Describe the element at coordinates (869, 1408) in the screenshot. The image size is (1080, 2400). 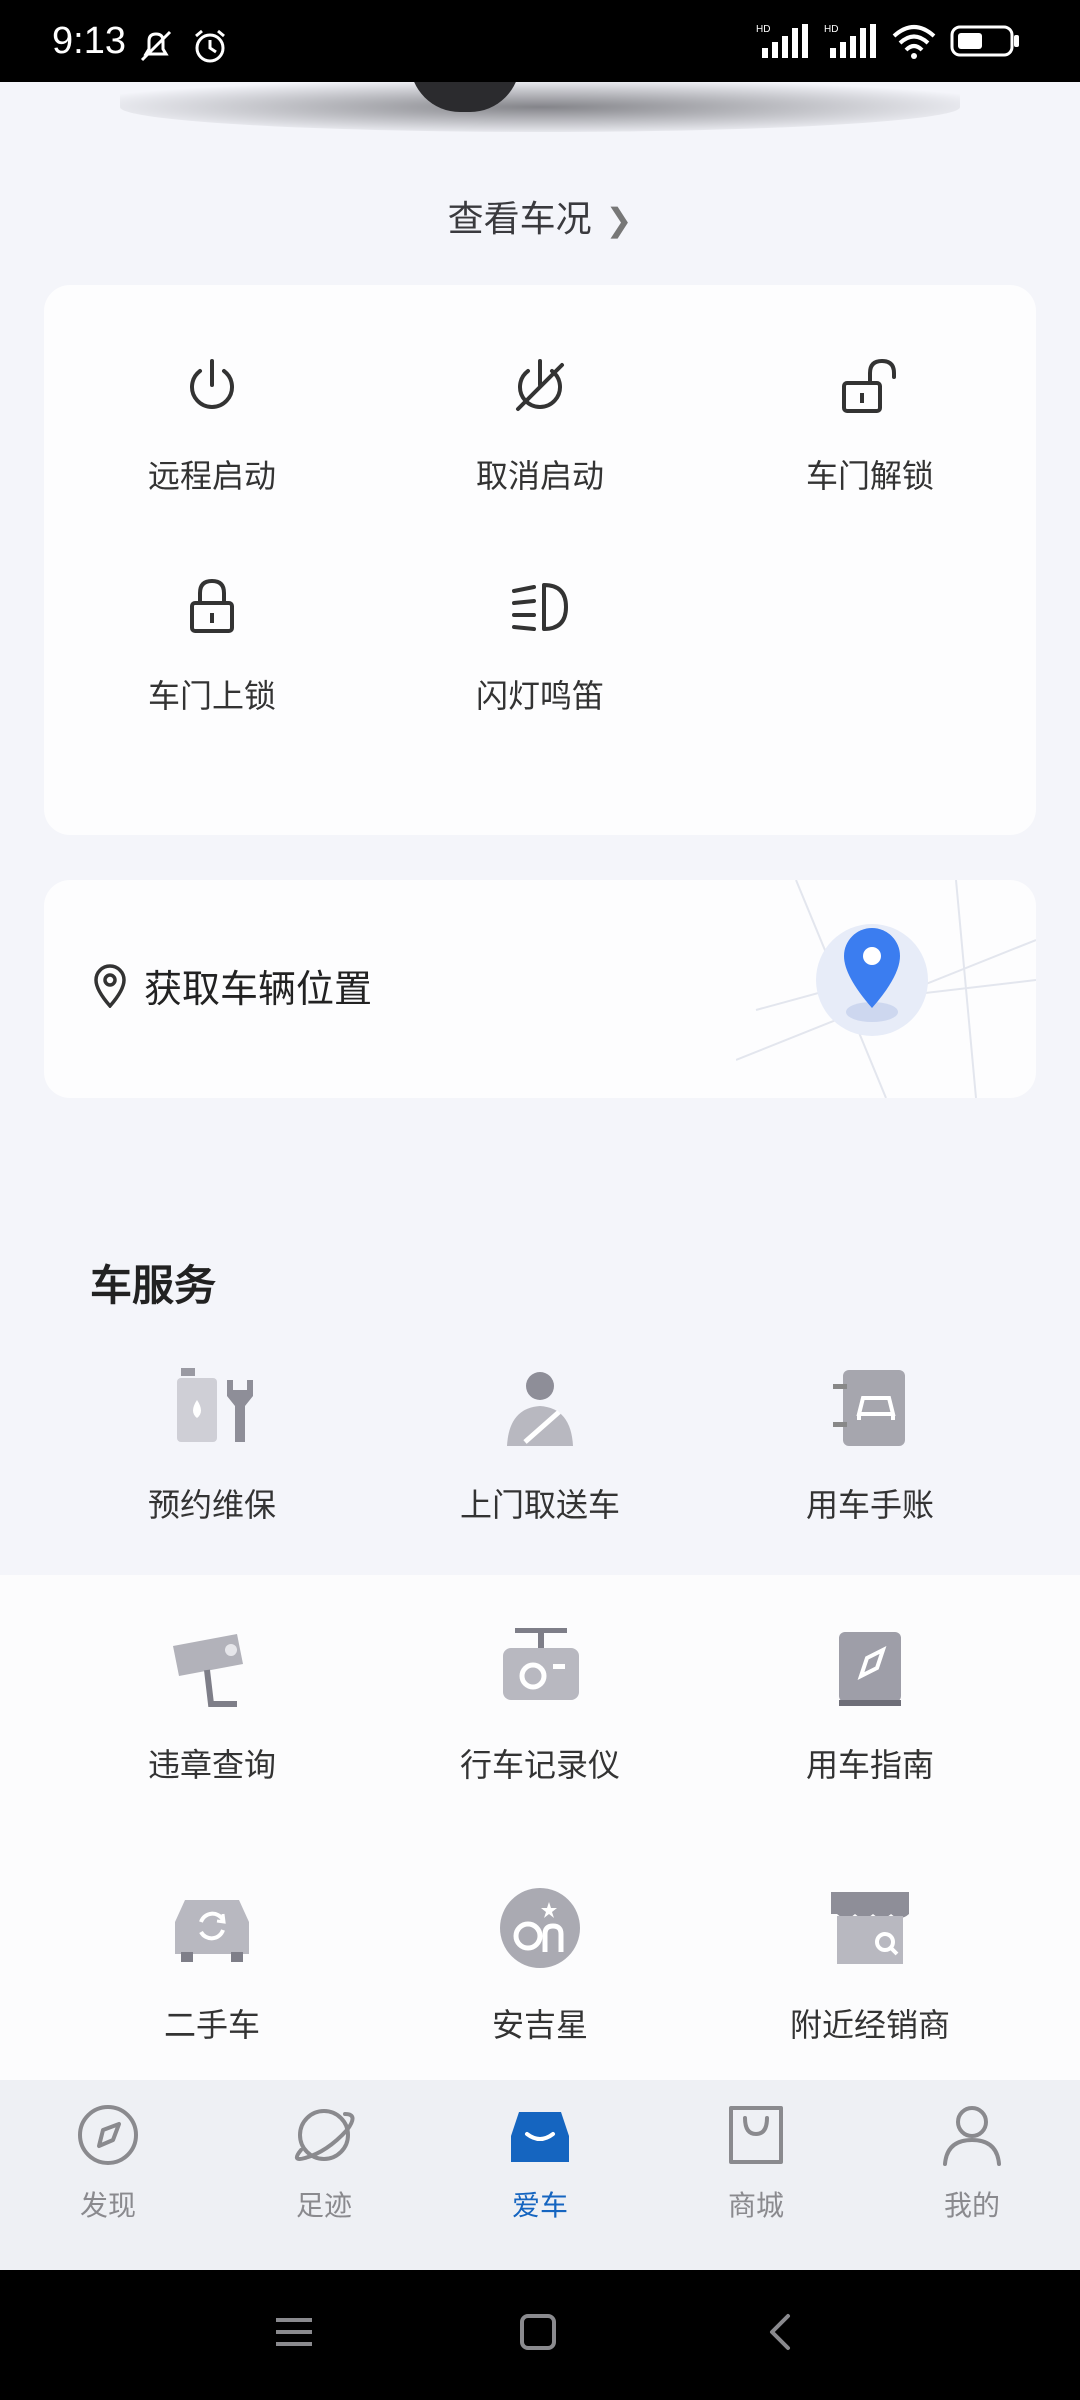
I see `car-notebook-icon` at that location.